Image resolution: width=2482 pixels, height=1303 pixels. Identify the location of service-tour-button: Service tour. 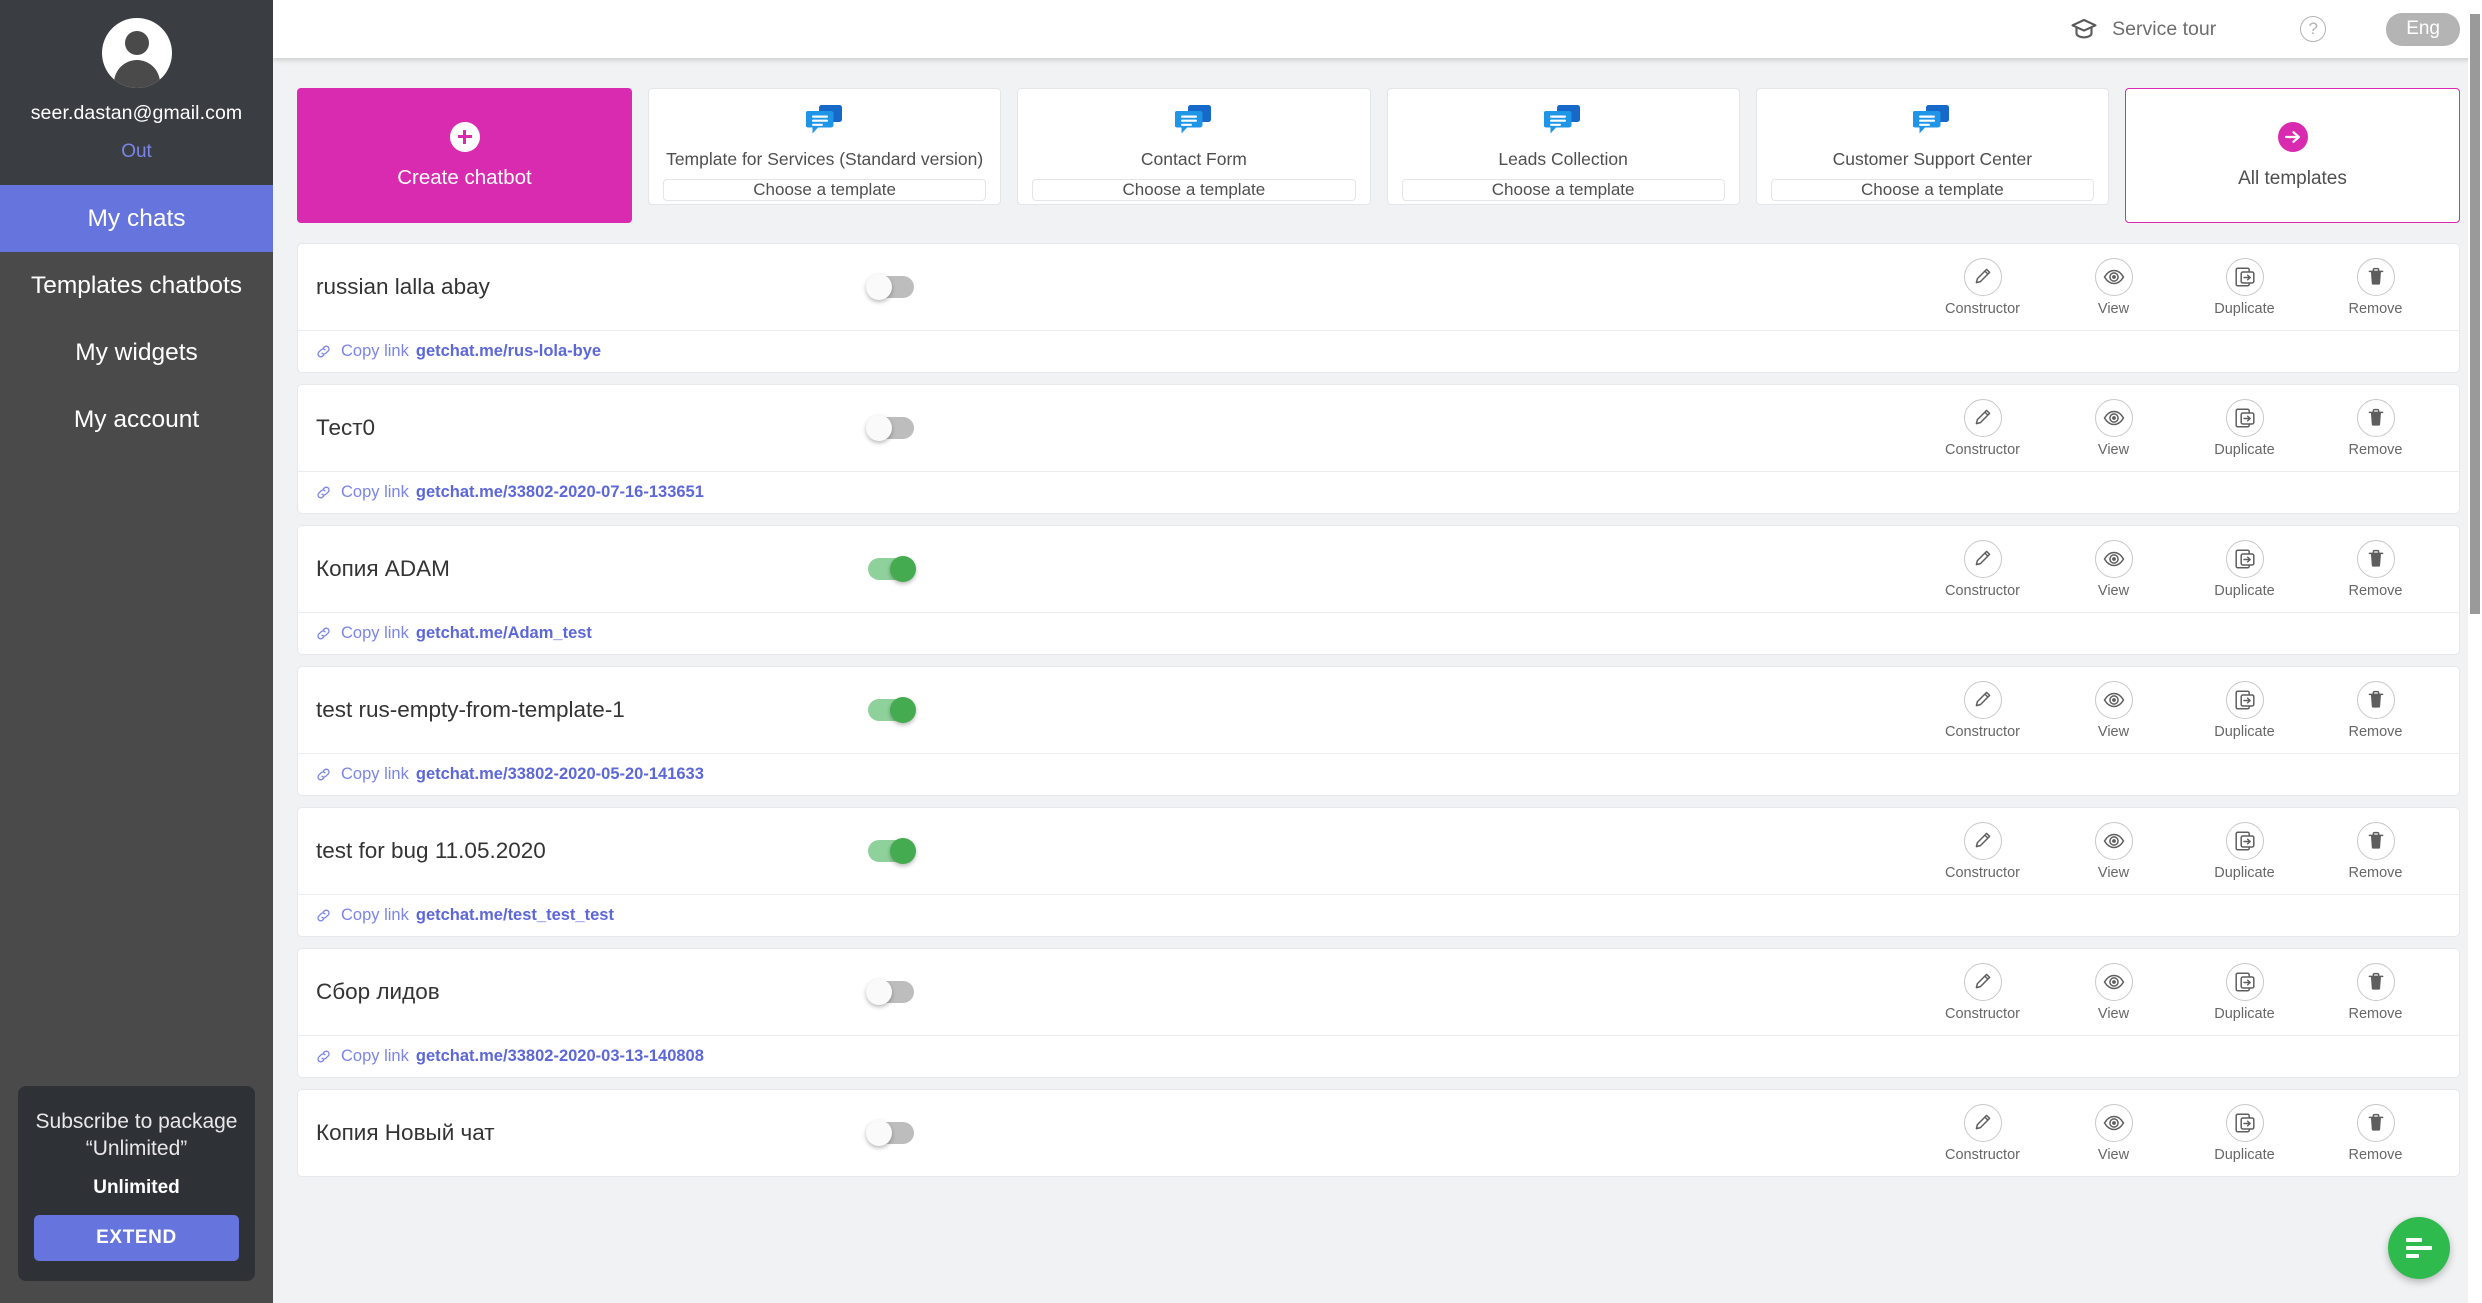
(2143, 29).